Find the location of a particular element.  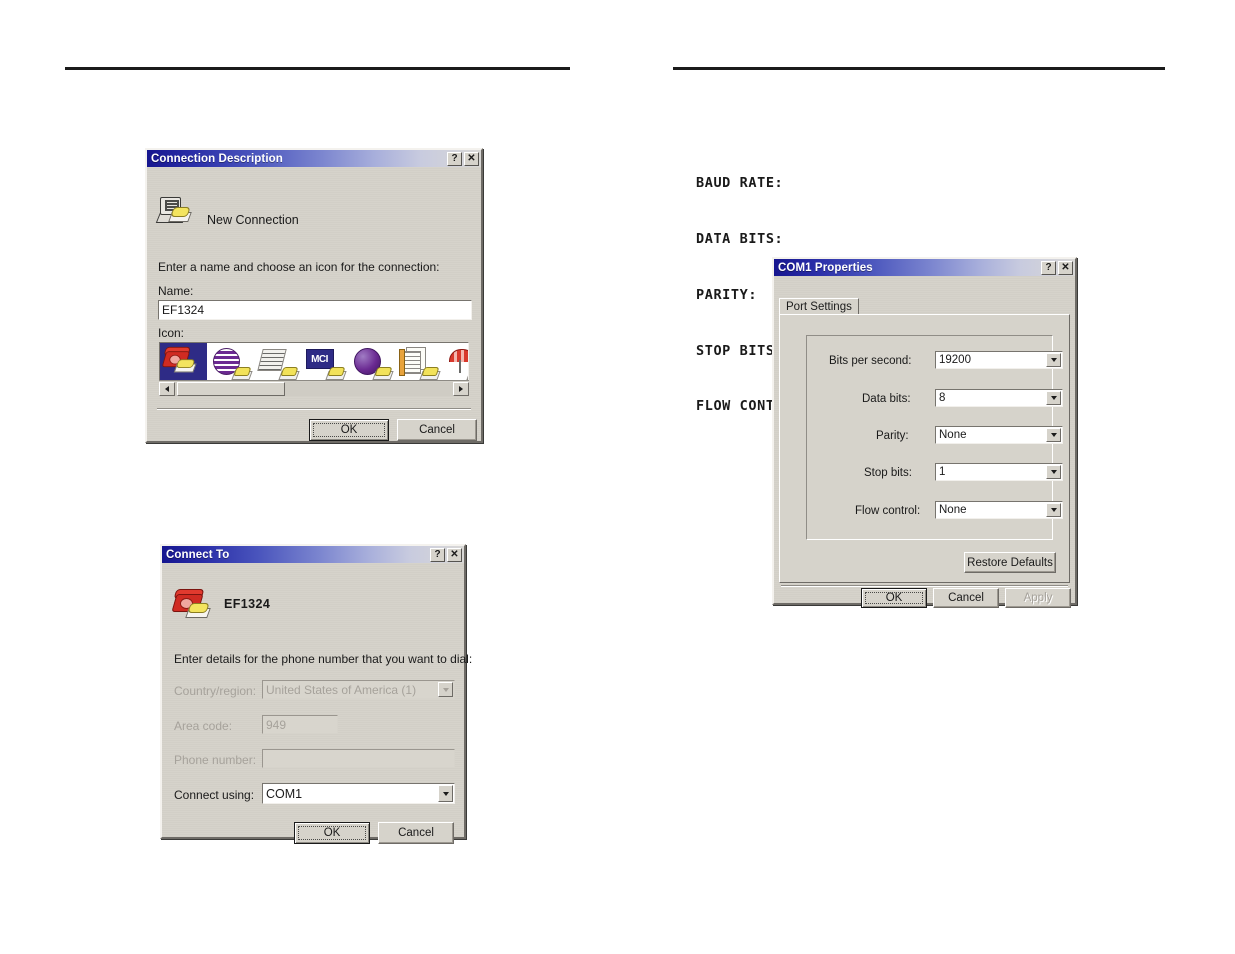

icon-option-purple-sphere is located at coordinates (371, 363).